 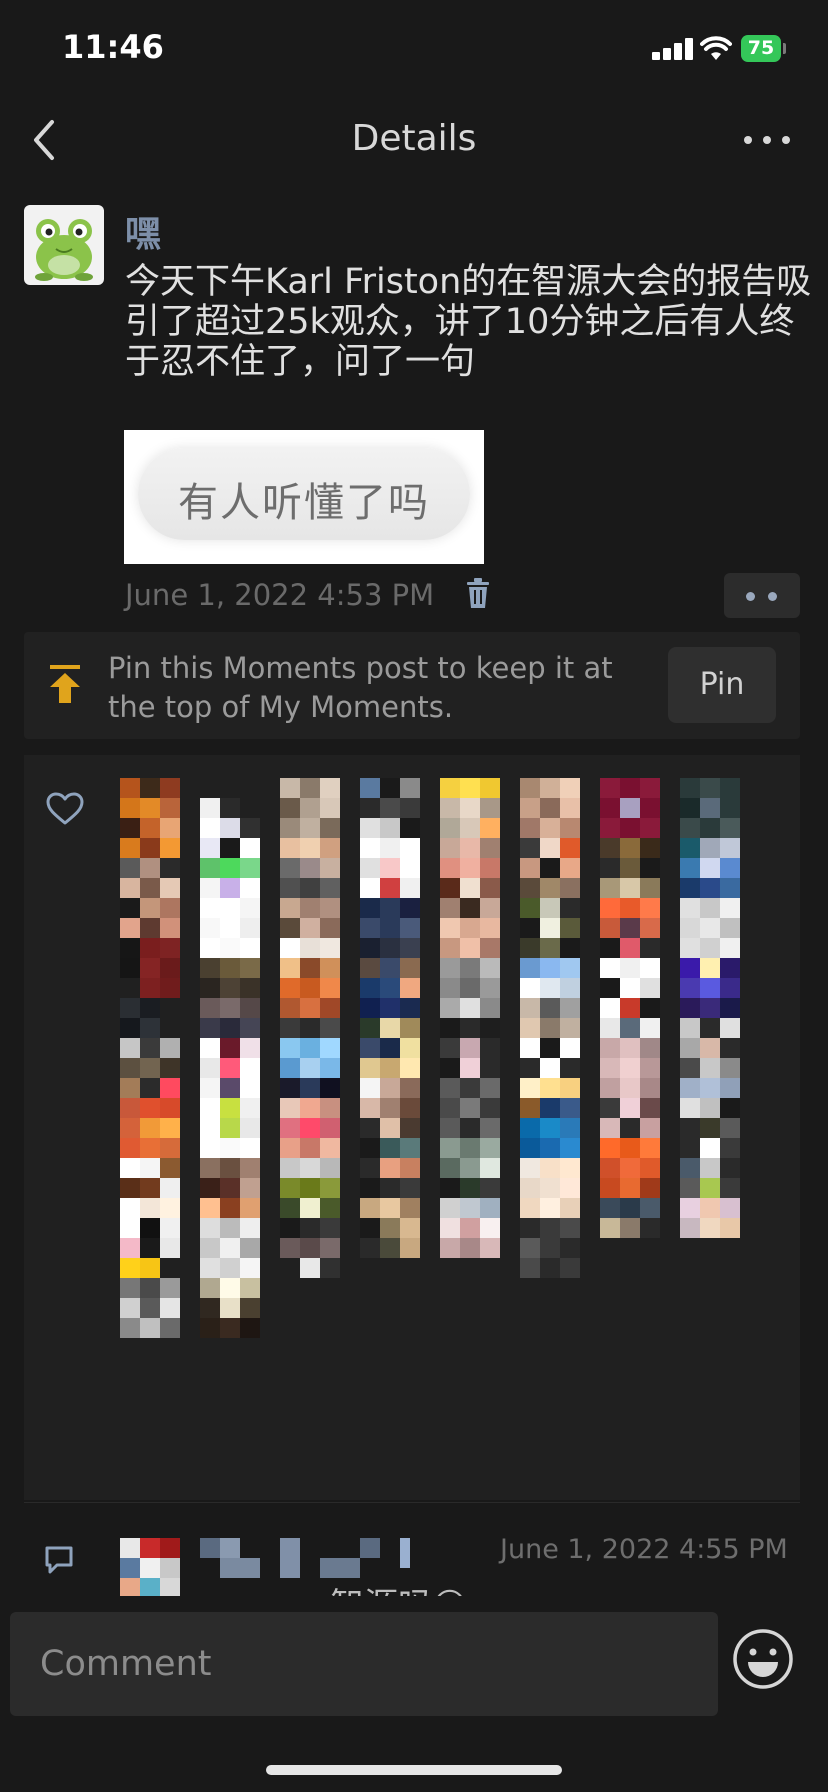 What do you see at coordinates (150, 1568) in the screenshot?
I see `commenter-avatar` at bounding box center [150, 1568].